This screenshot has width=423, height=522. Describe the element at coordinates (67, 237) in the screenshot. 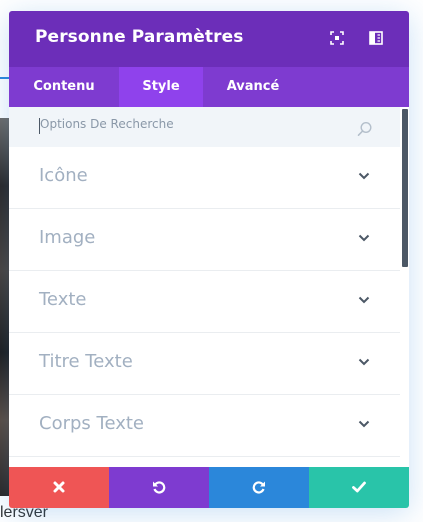

I see `section-label: Image` at that location.